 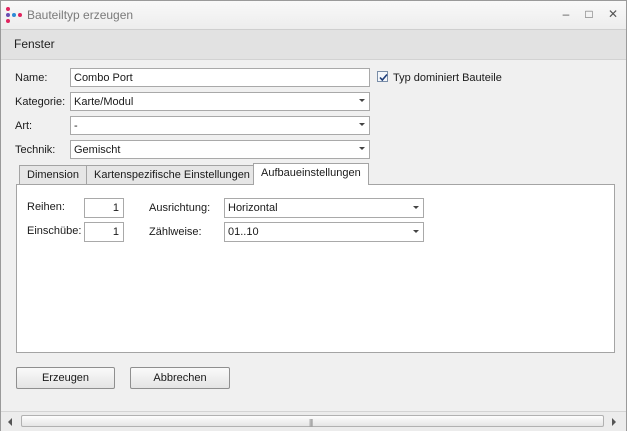 I want to click on scroll-left-icon, so click(x=10, y=422).